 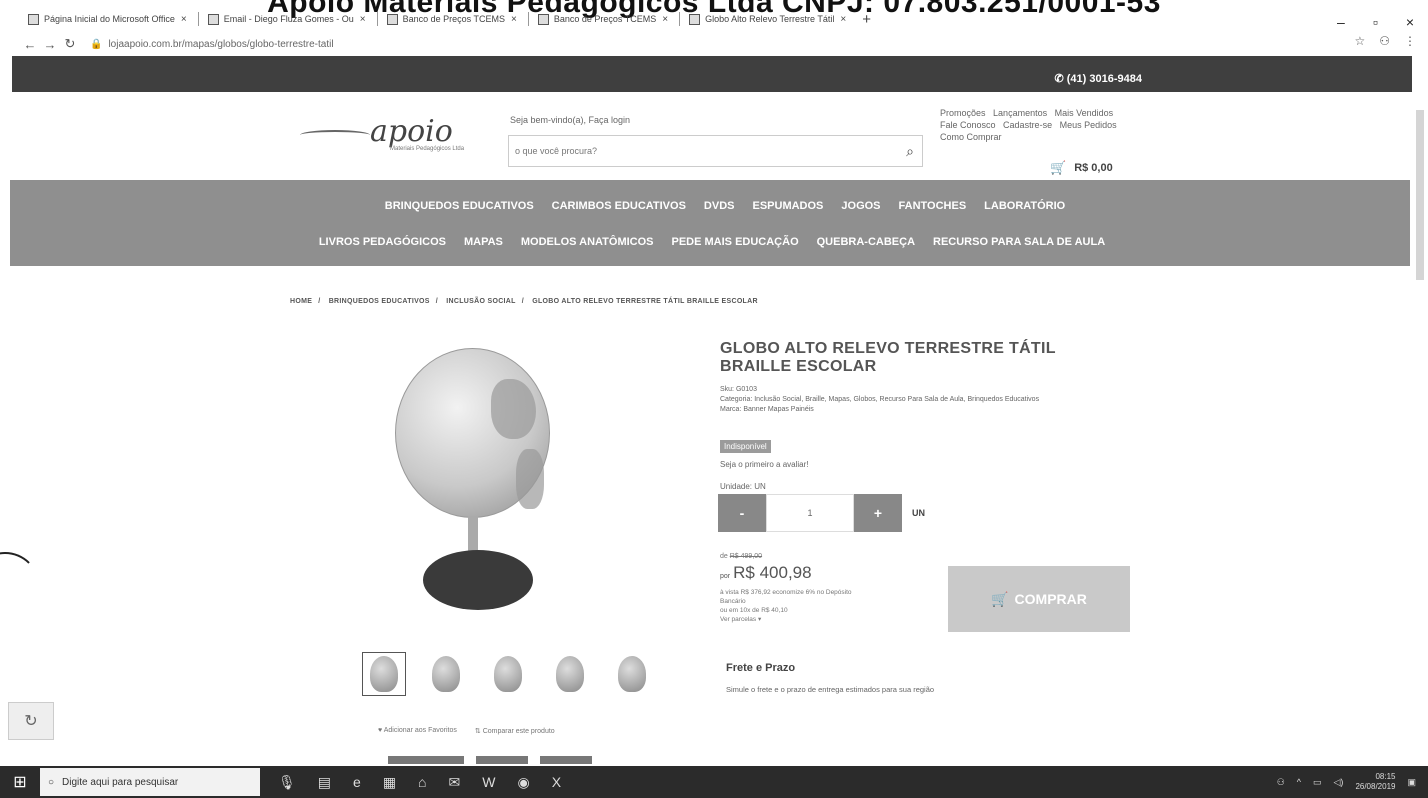 What do you see at coordinates (20, 782) in the screenshot?
I see `windows-start-icon: ⊞` at bounding box center [20, 782].